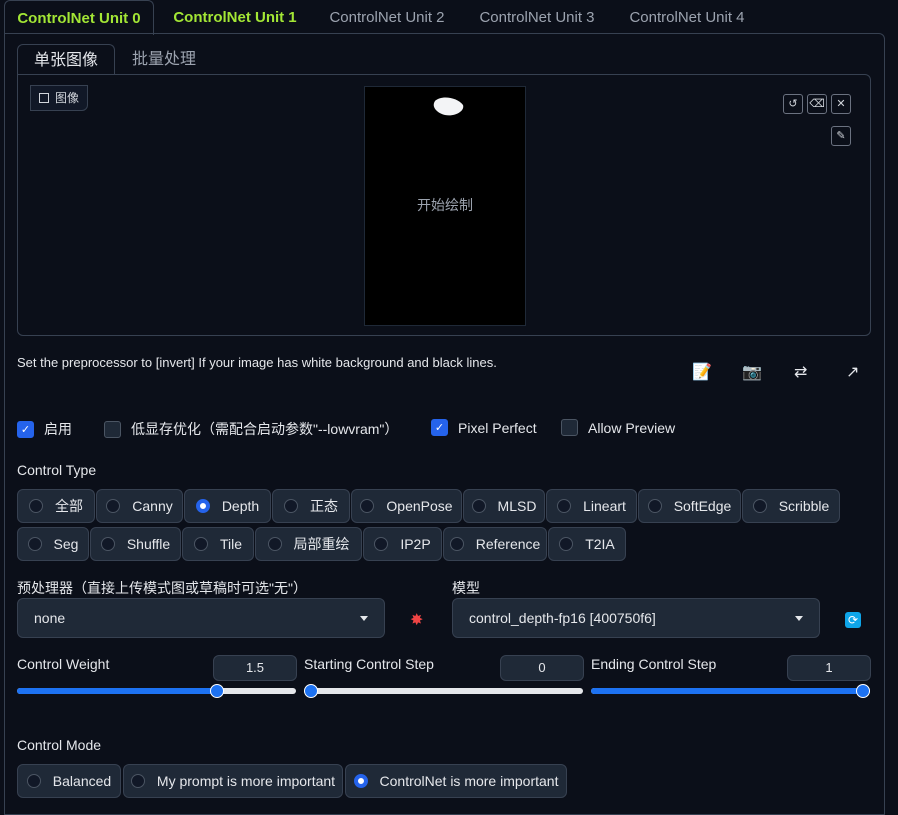 This screenshot has width=898, height=815. Describe the element at coordinates (50, 618) in the screenshot. I see `preprocessor-value: none` at that location.